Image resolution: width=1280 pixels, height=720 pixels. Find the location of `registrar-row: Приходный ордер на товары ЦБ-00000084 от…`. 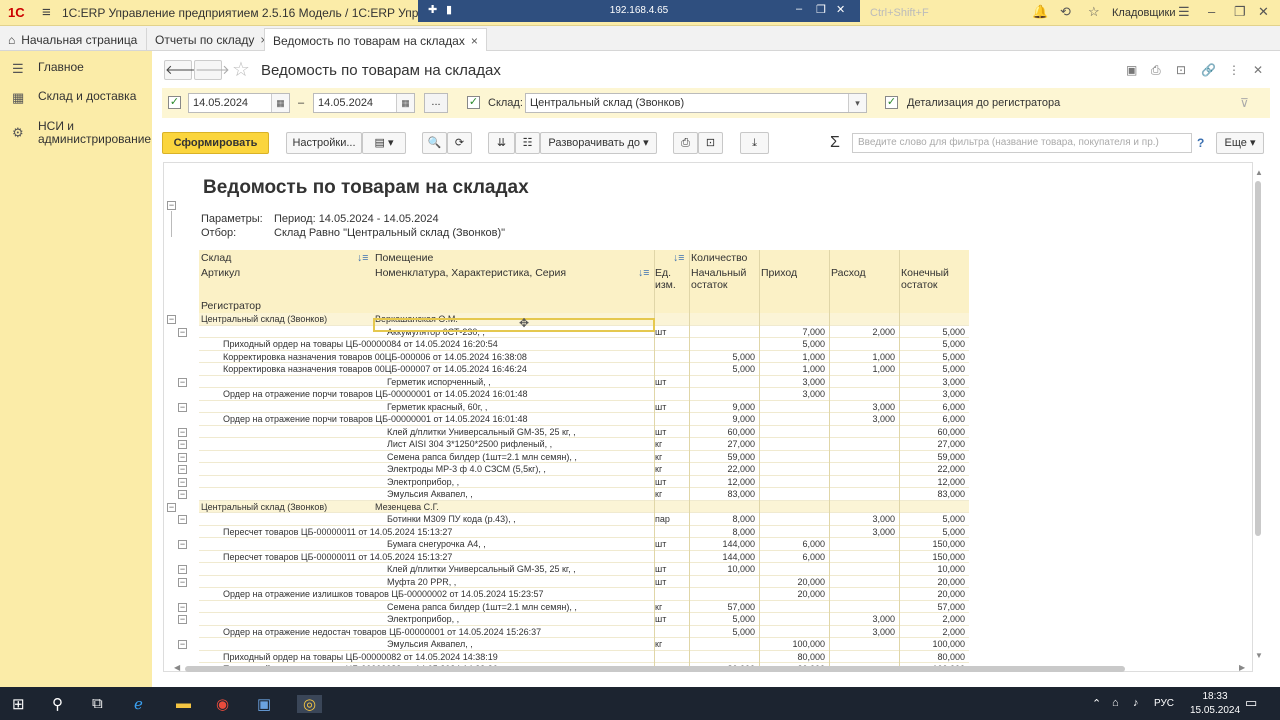

registrar-row: Приходный ордер на товары ЦБ-00000084 от… is located at coordinates (584, 344).